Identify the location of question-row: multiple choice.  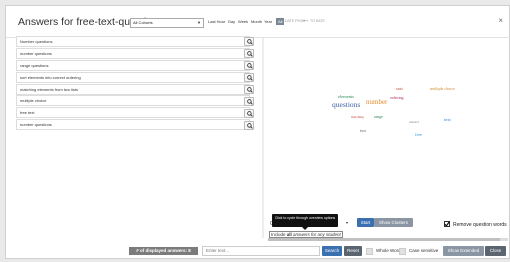
(133, 101).